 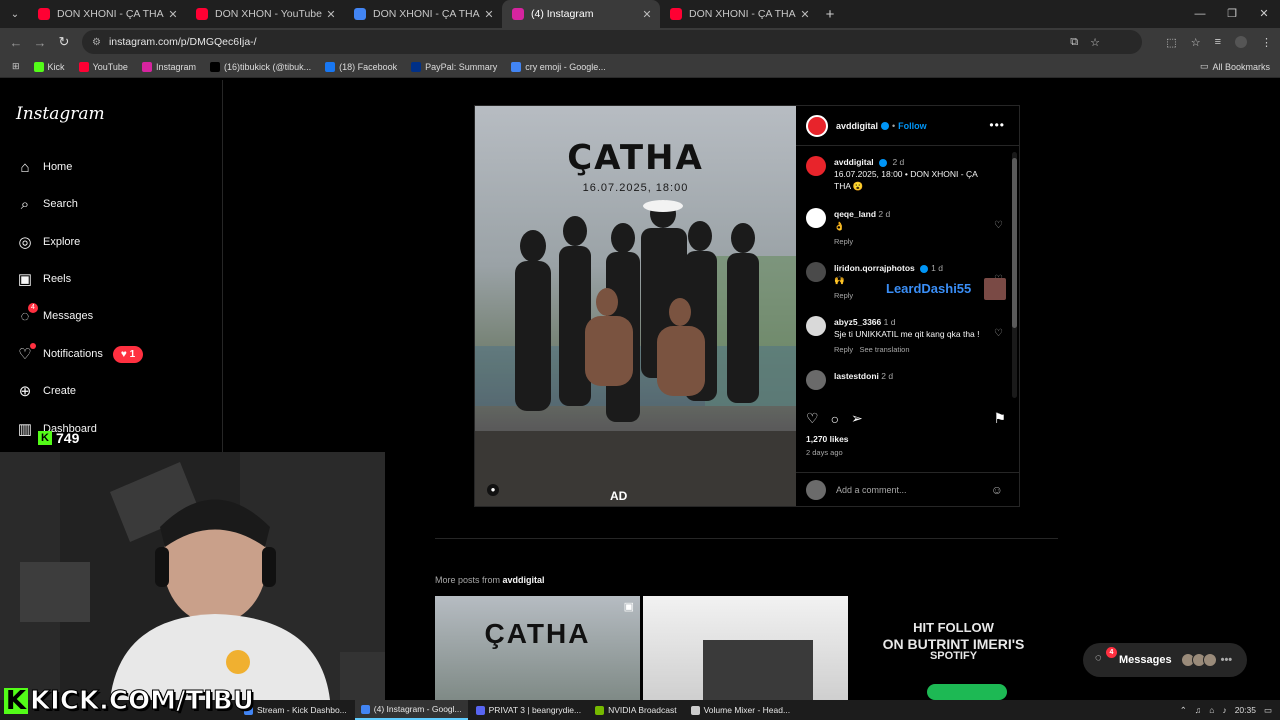 What do you see at coordinates (1235, 66) in the screenshot?
I see `all-bookmarks-button: ▭ All Bookmarks` at bounding box center [1235, 66].